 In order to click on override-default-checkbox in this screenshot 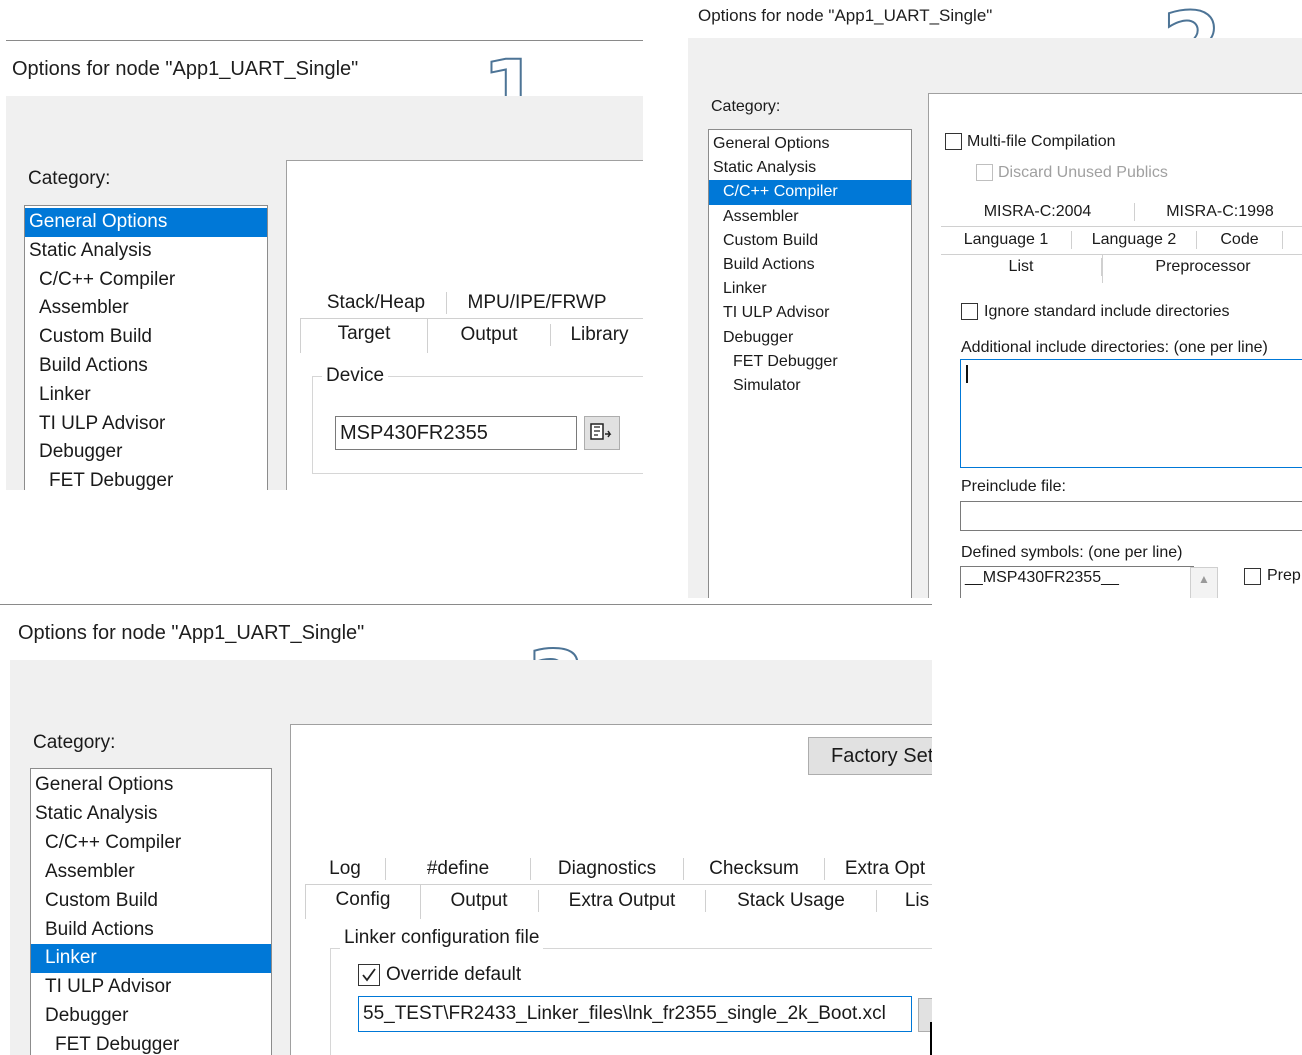, I will do `click(369, 975)`.